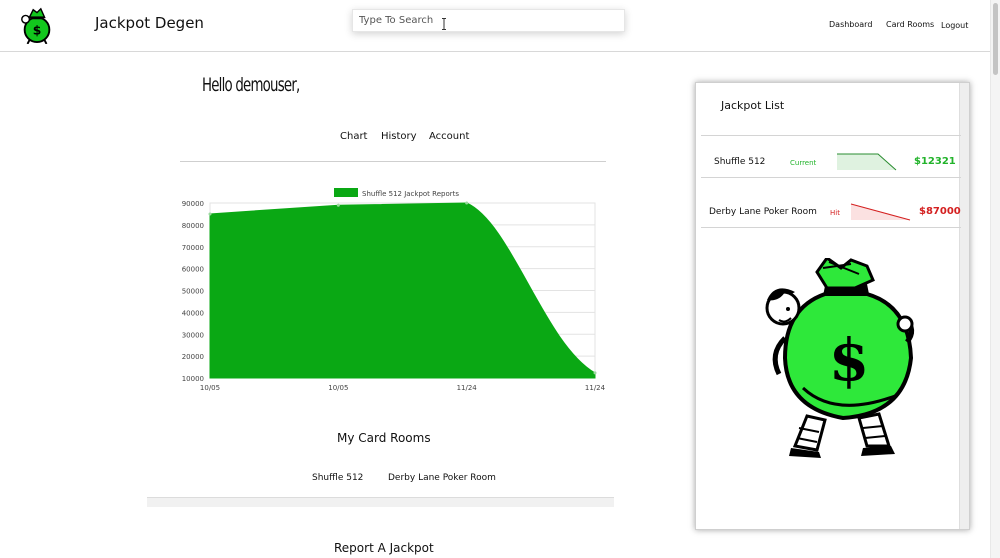 The height and width of the screenshot is (558, 1000). What do you see at coordinates (935, 161) in the screenshot?
I see `jackpot-item-amount: $12321` at bounding box center [935, 161].